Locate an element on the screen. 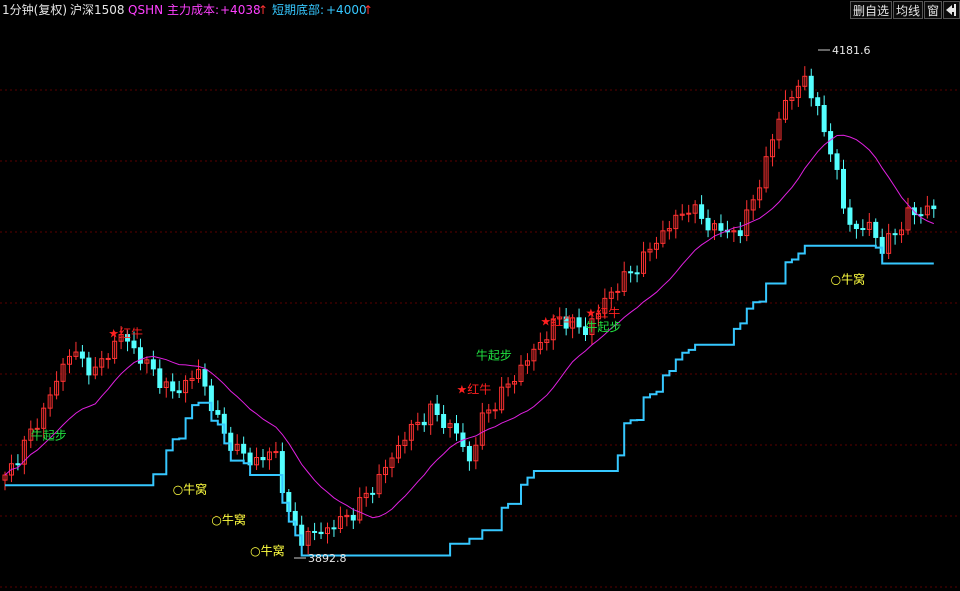 Image resolution: width=960 pixels, height=591 pixels. high-price-label: 4181.6 is located at coordinates (851, 50).